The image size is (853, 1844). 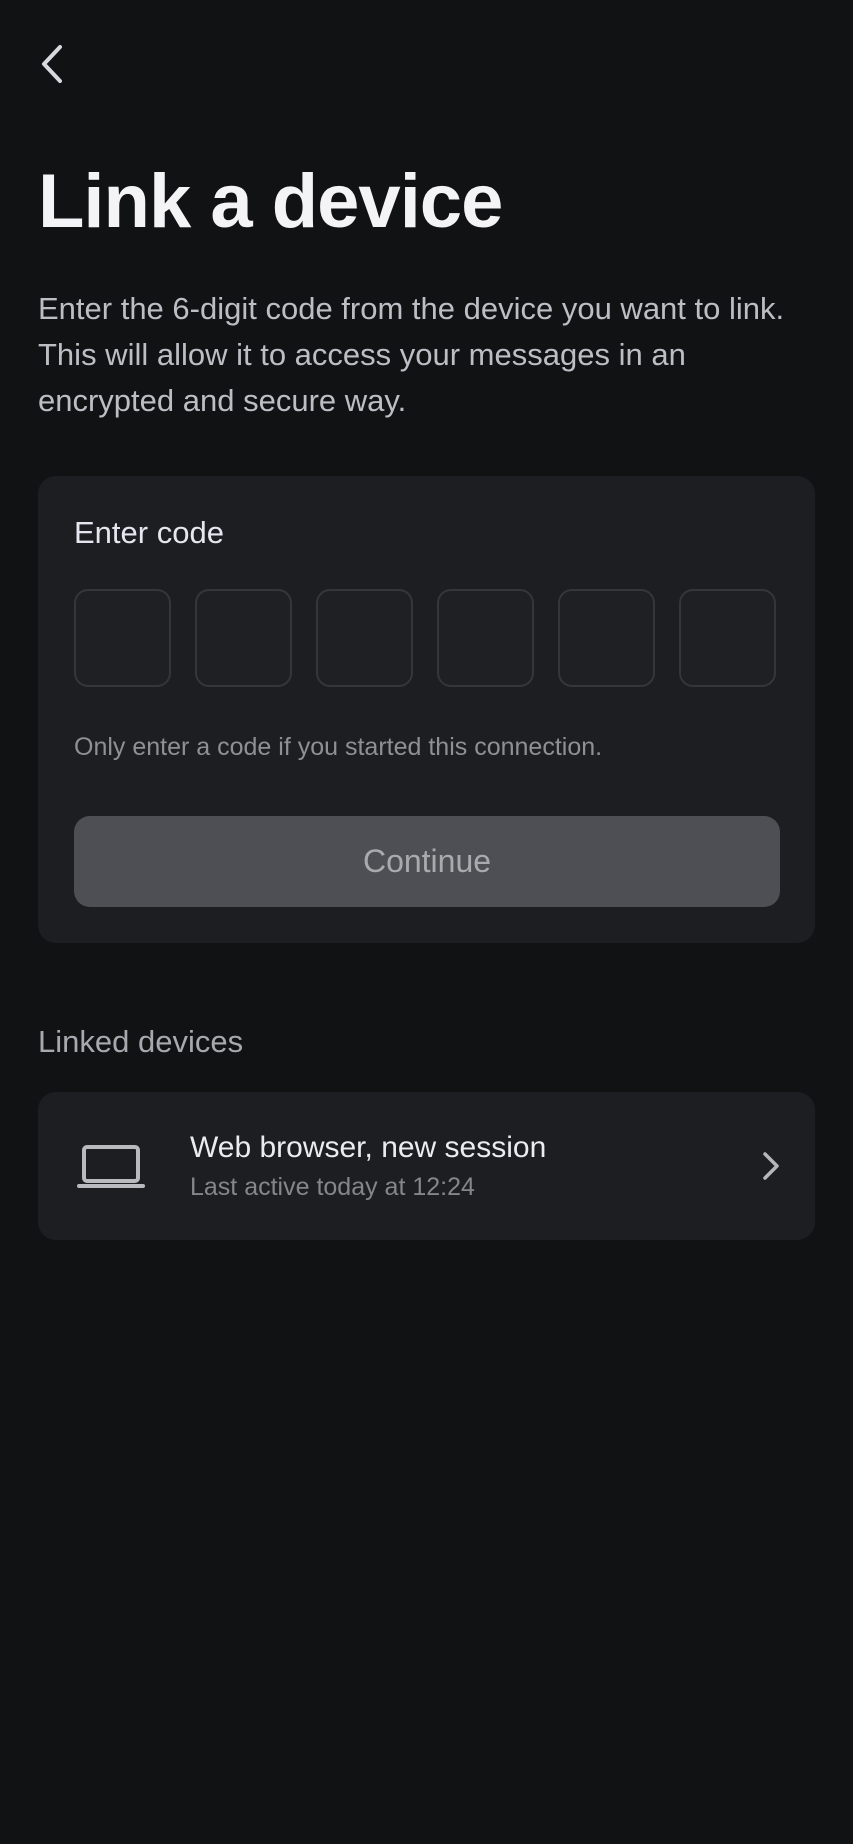 What do you see at coordinates (111, 1166) in the screenshot?
I see `laptop-icon` at bounding box center [111, 1166].